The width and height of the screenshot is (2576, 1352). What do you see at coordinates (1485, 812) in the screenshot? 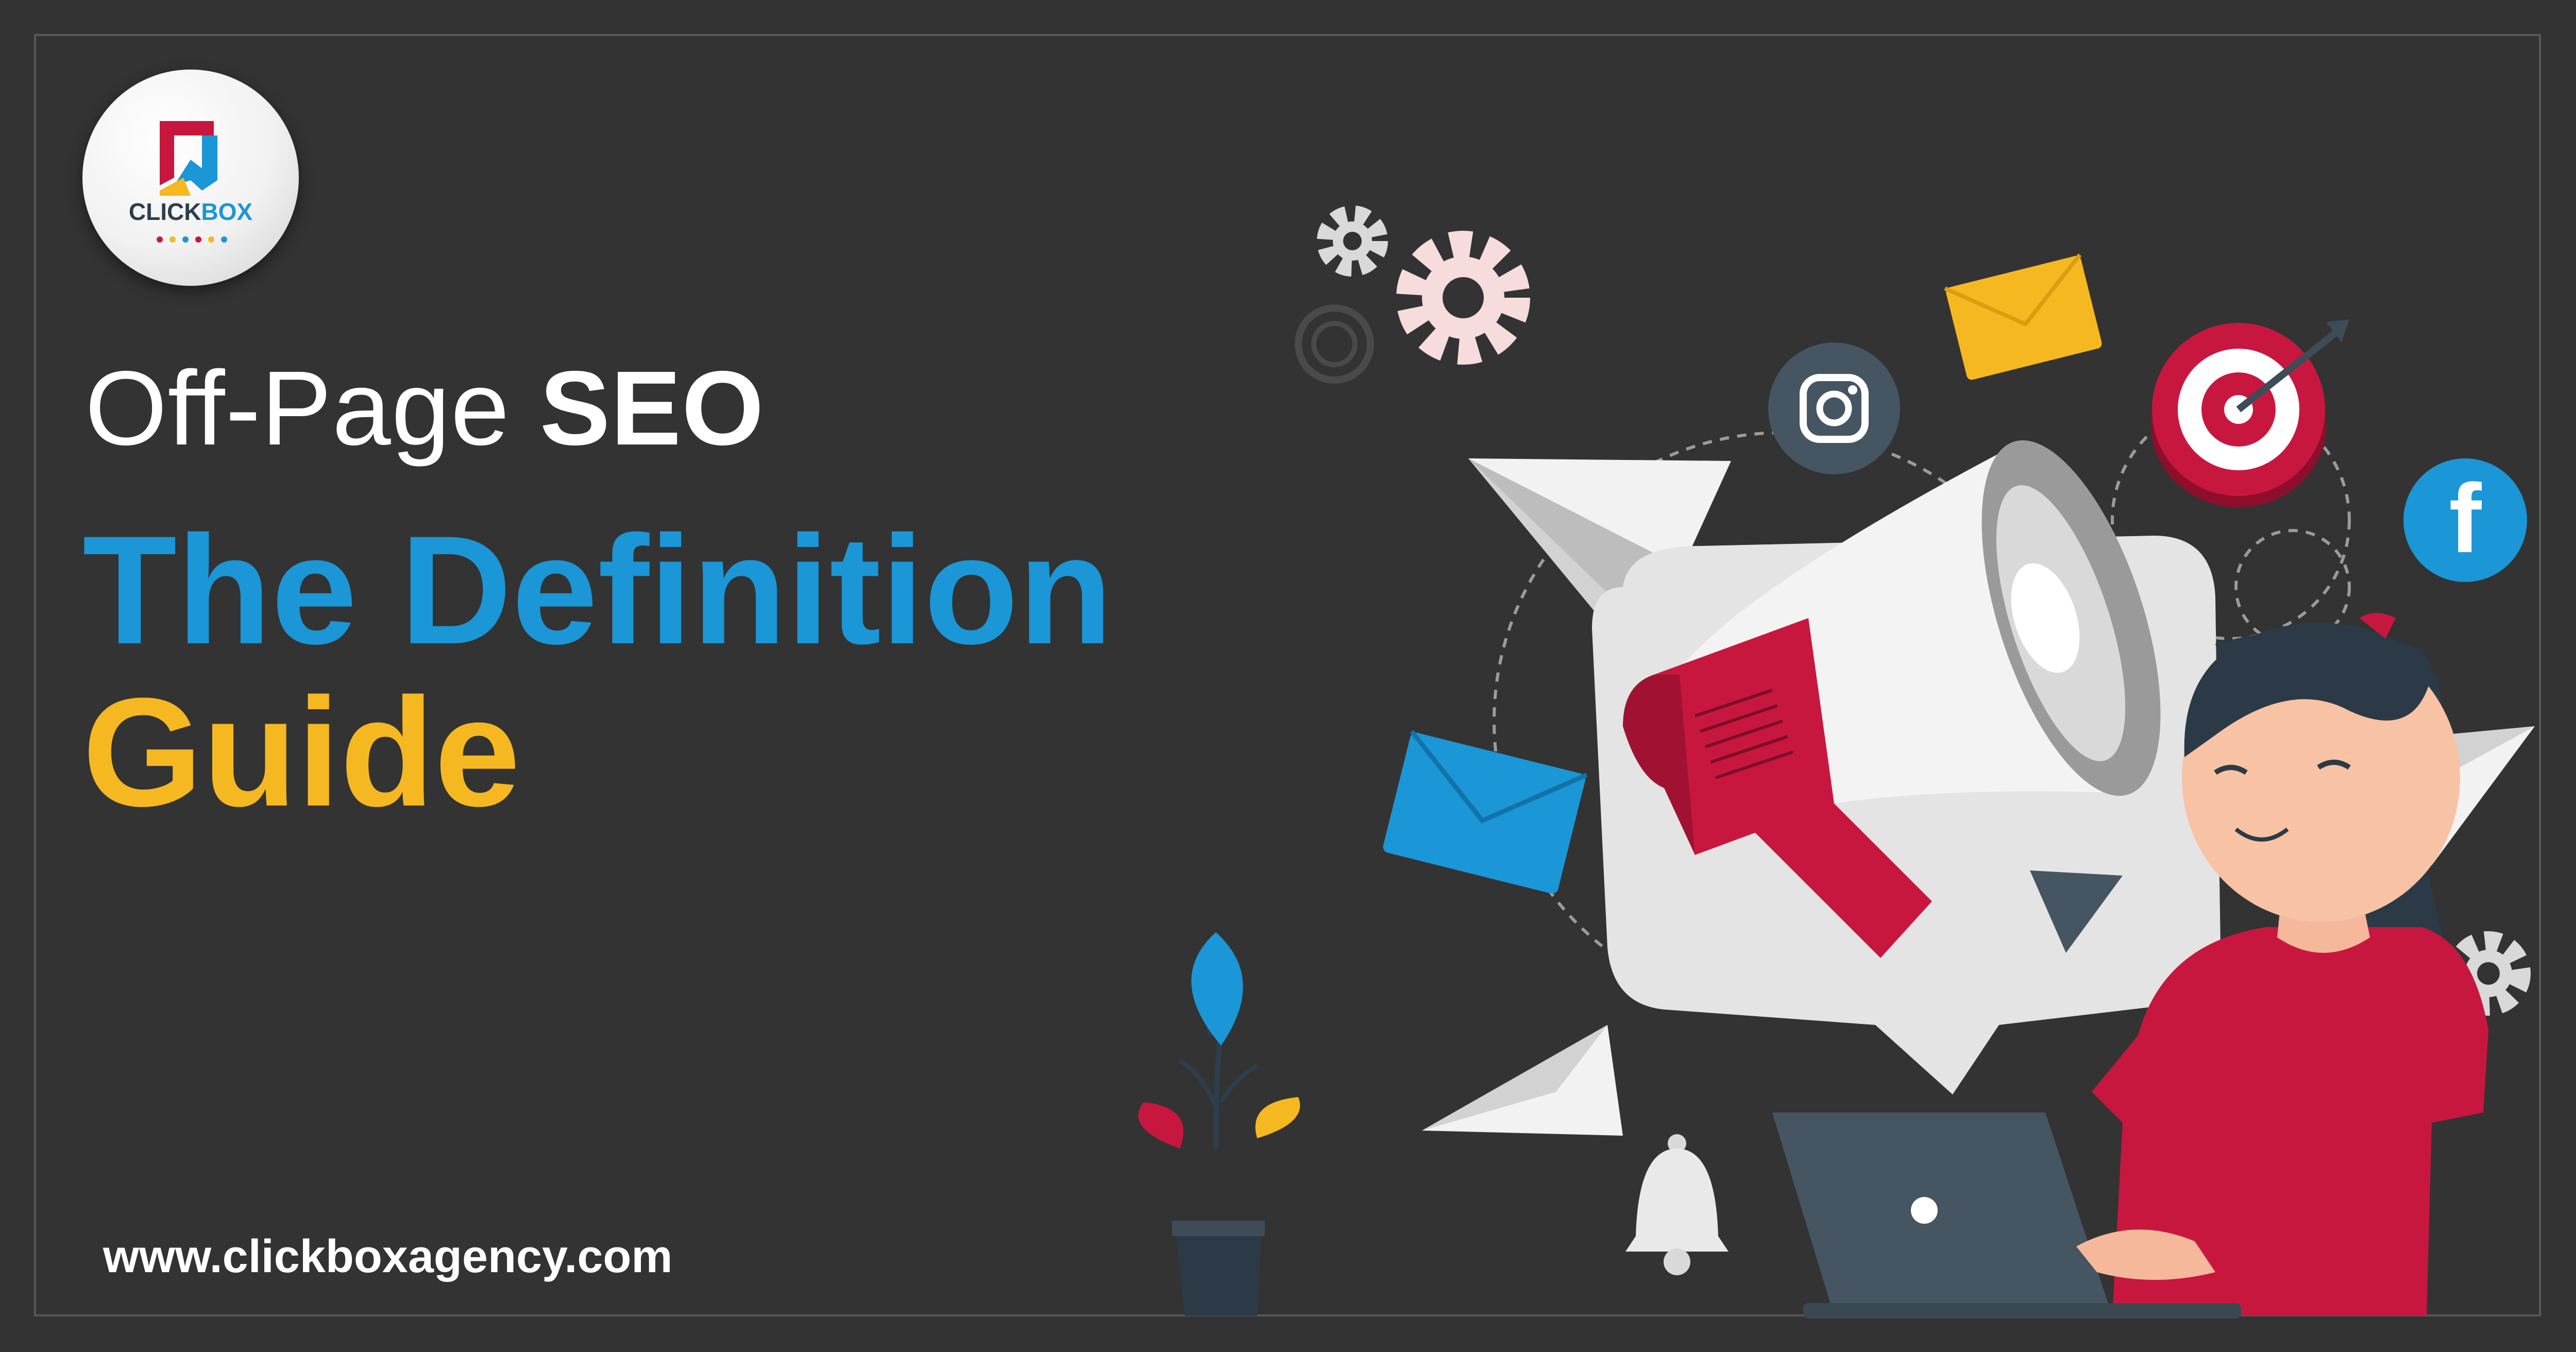
I see `envelope-blue-icon` at bounding box center [1485, 812].